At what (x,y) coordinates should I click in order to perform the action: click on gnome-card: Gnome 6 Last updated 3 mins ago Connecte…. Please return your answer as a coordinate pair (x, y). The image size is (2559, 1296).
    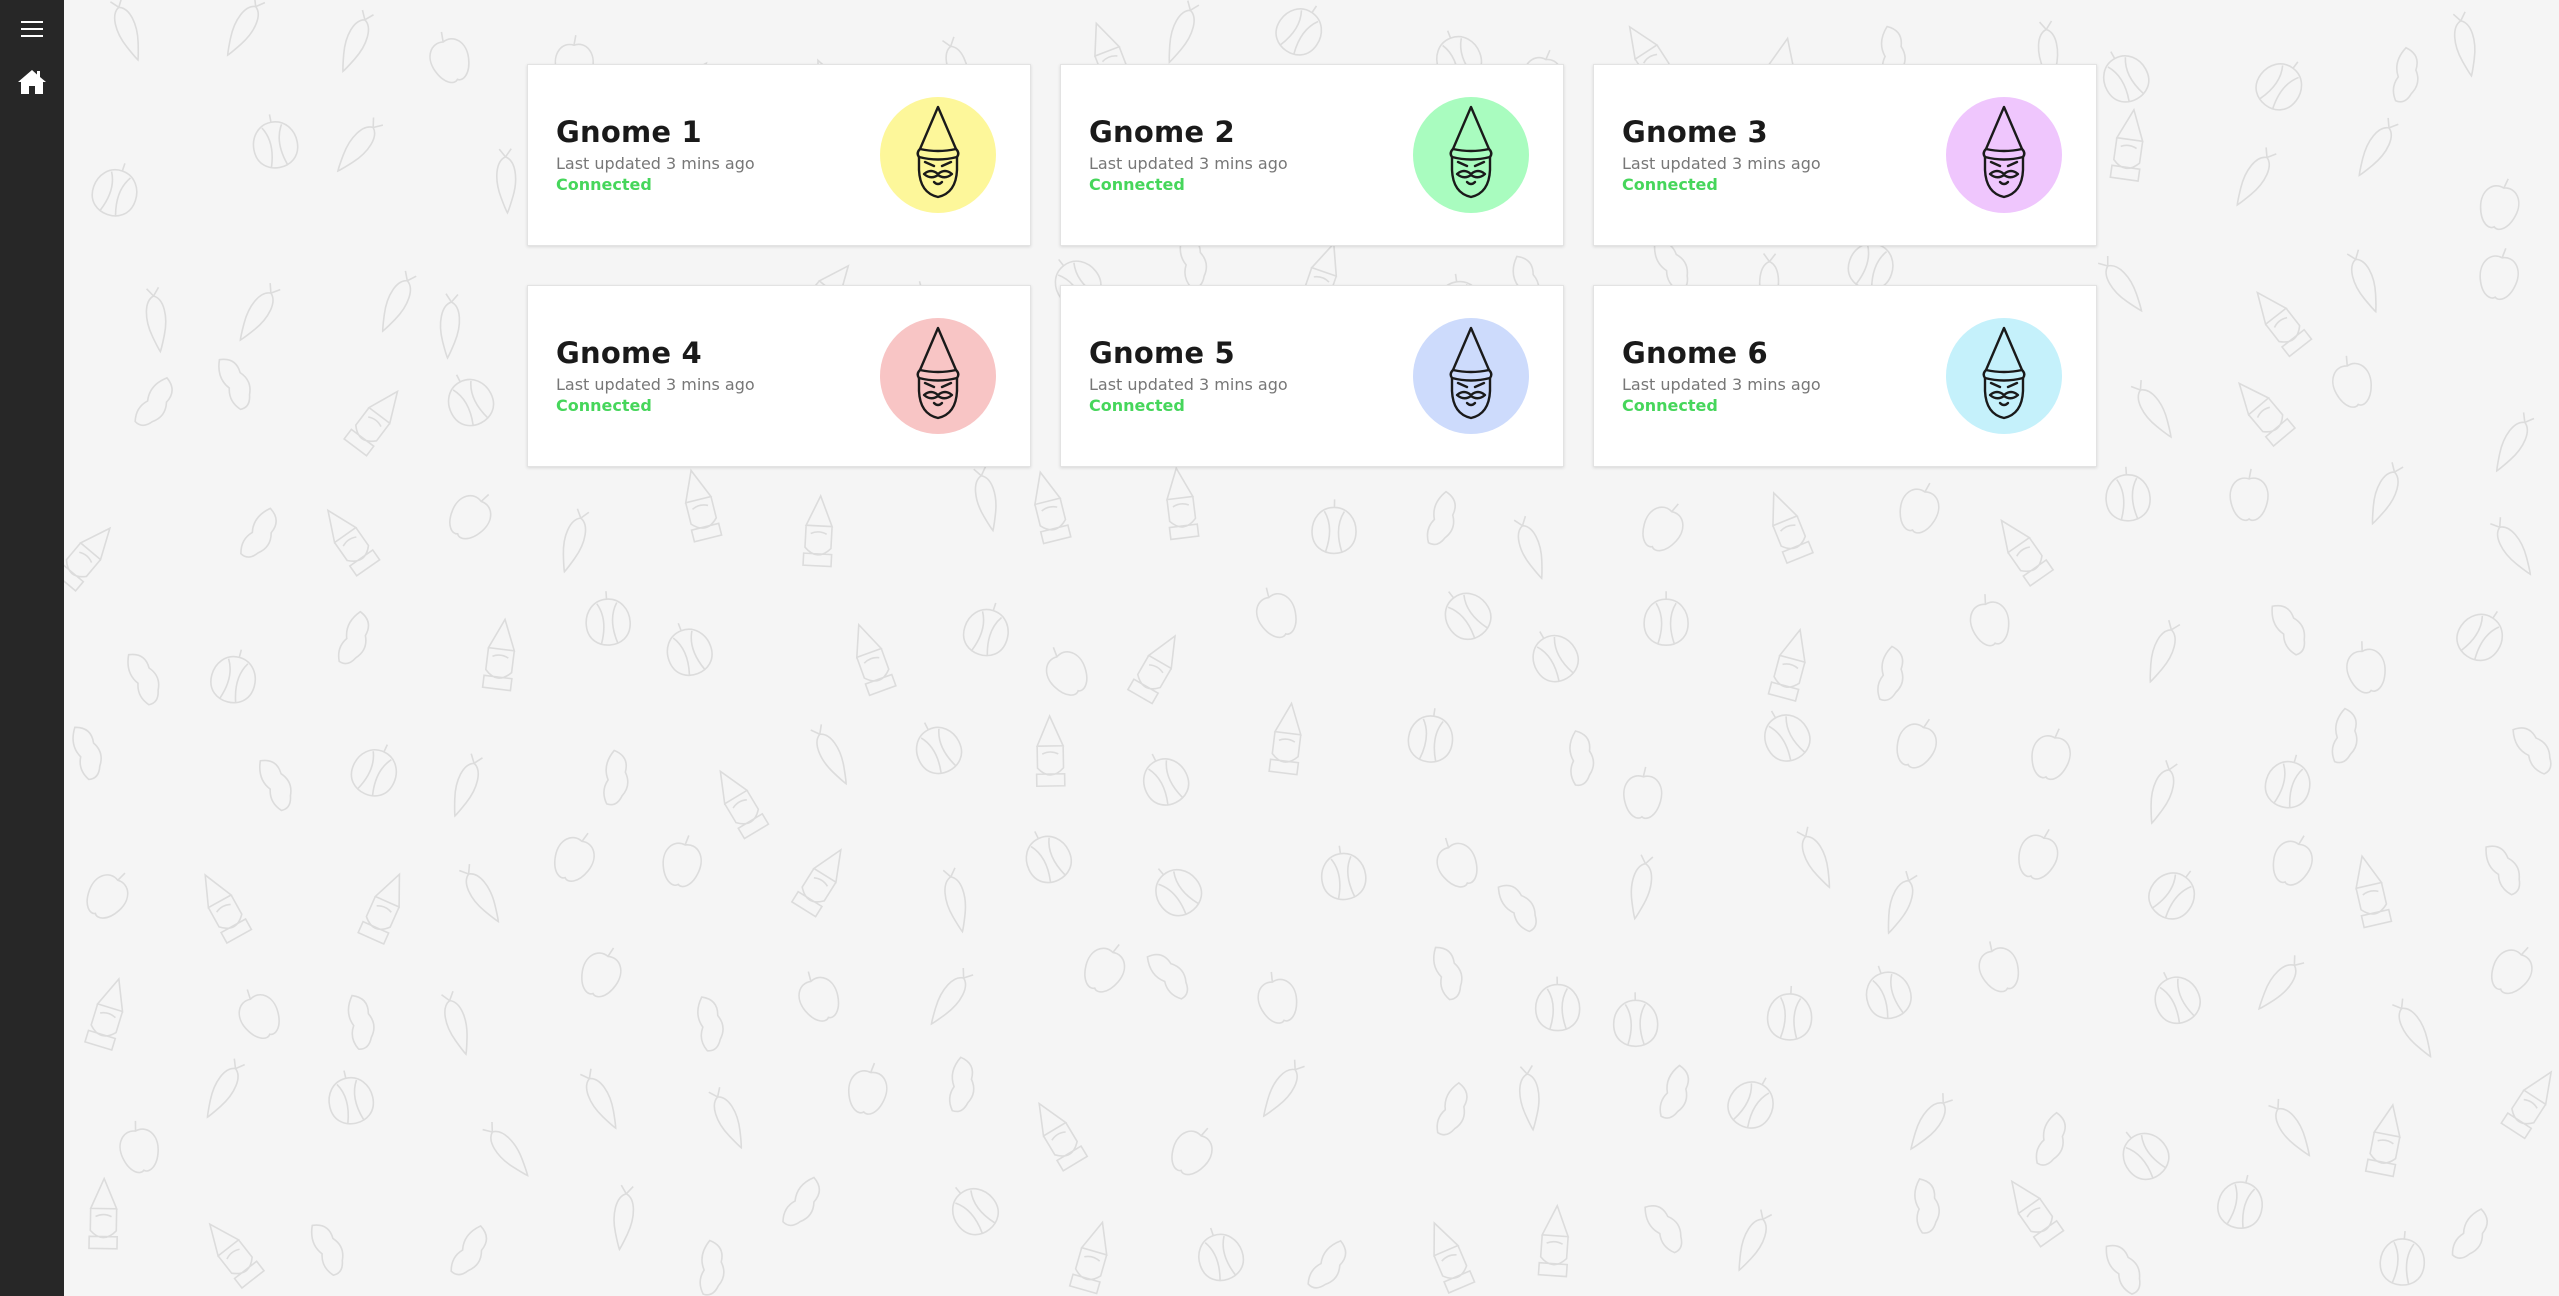
    Looking at the image, I should click on (1845, 376).